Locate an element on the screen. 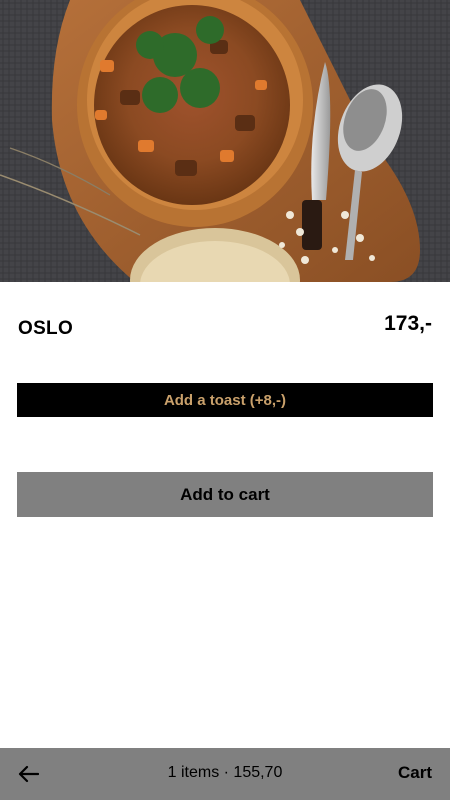 This screenshot has width=450, height=800. add-toast-button: Add a toast (+8,-) is located at coordinates (225, 400).